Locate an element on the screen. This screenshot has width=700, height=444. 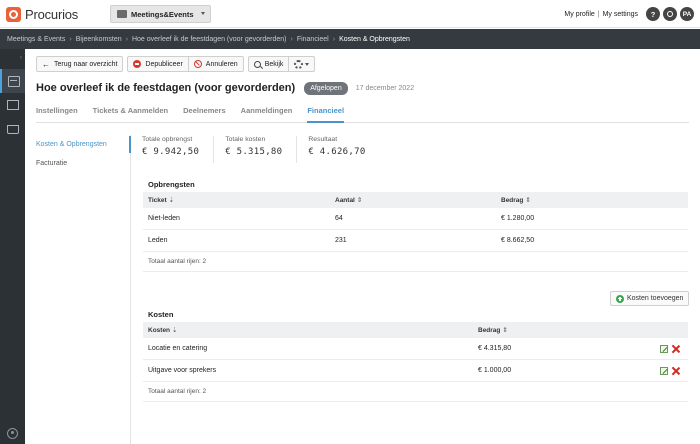
summary-label: Resultaat is located at coordinates (323, 139).